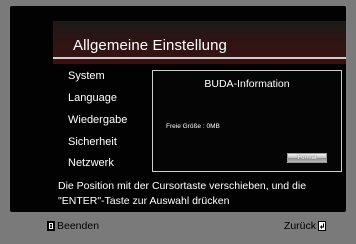  Describe the element at coordinates (299, 226) in the screenshot. I see `back-label: Zurück` at that location.